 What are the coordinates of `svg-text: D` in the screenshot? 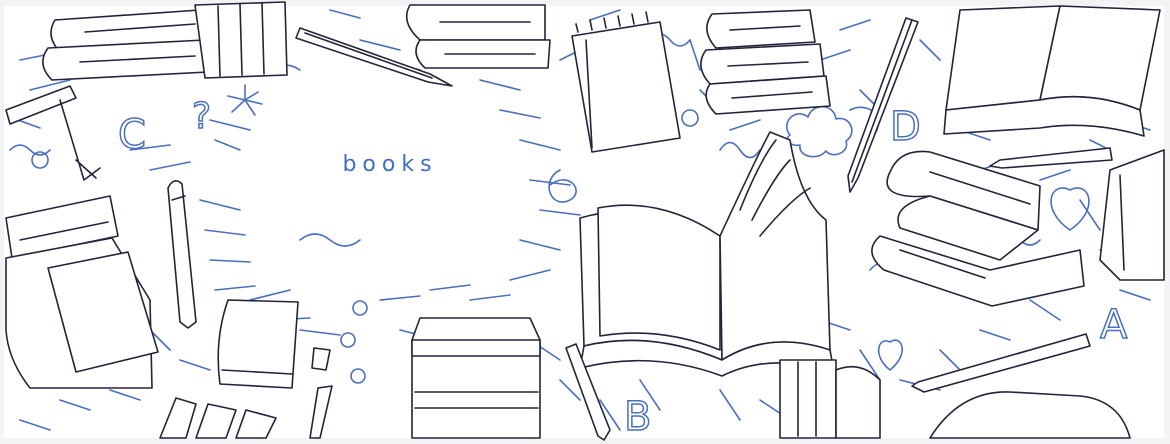 It's located at (905, 127).